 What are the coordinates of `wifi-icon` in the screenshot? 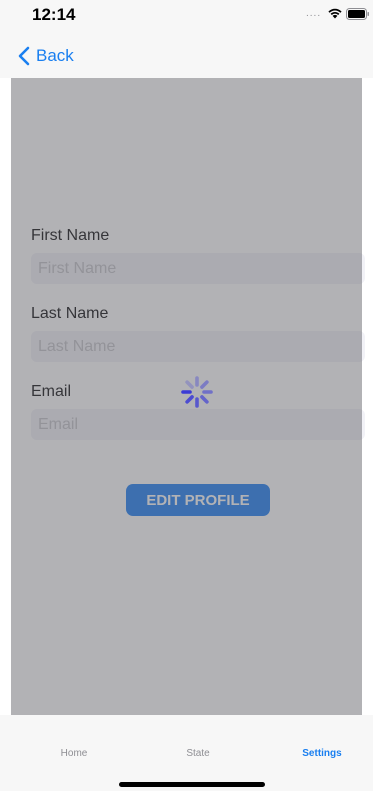 It's located at (335, 13).